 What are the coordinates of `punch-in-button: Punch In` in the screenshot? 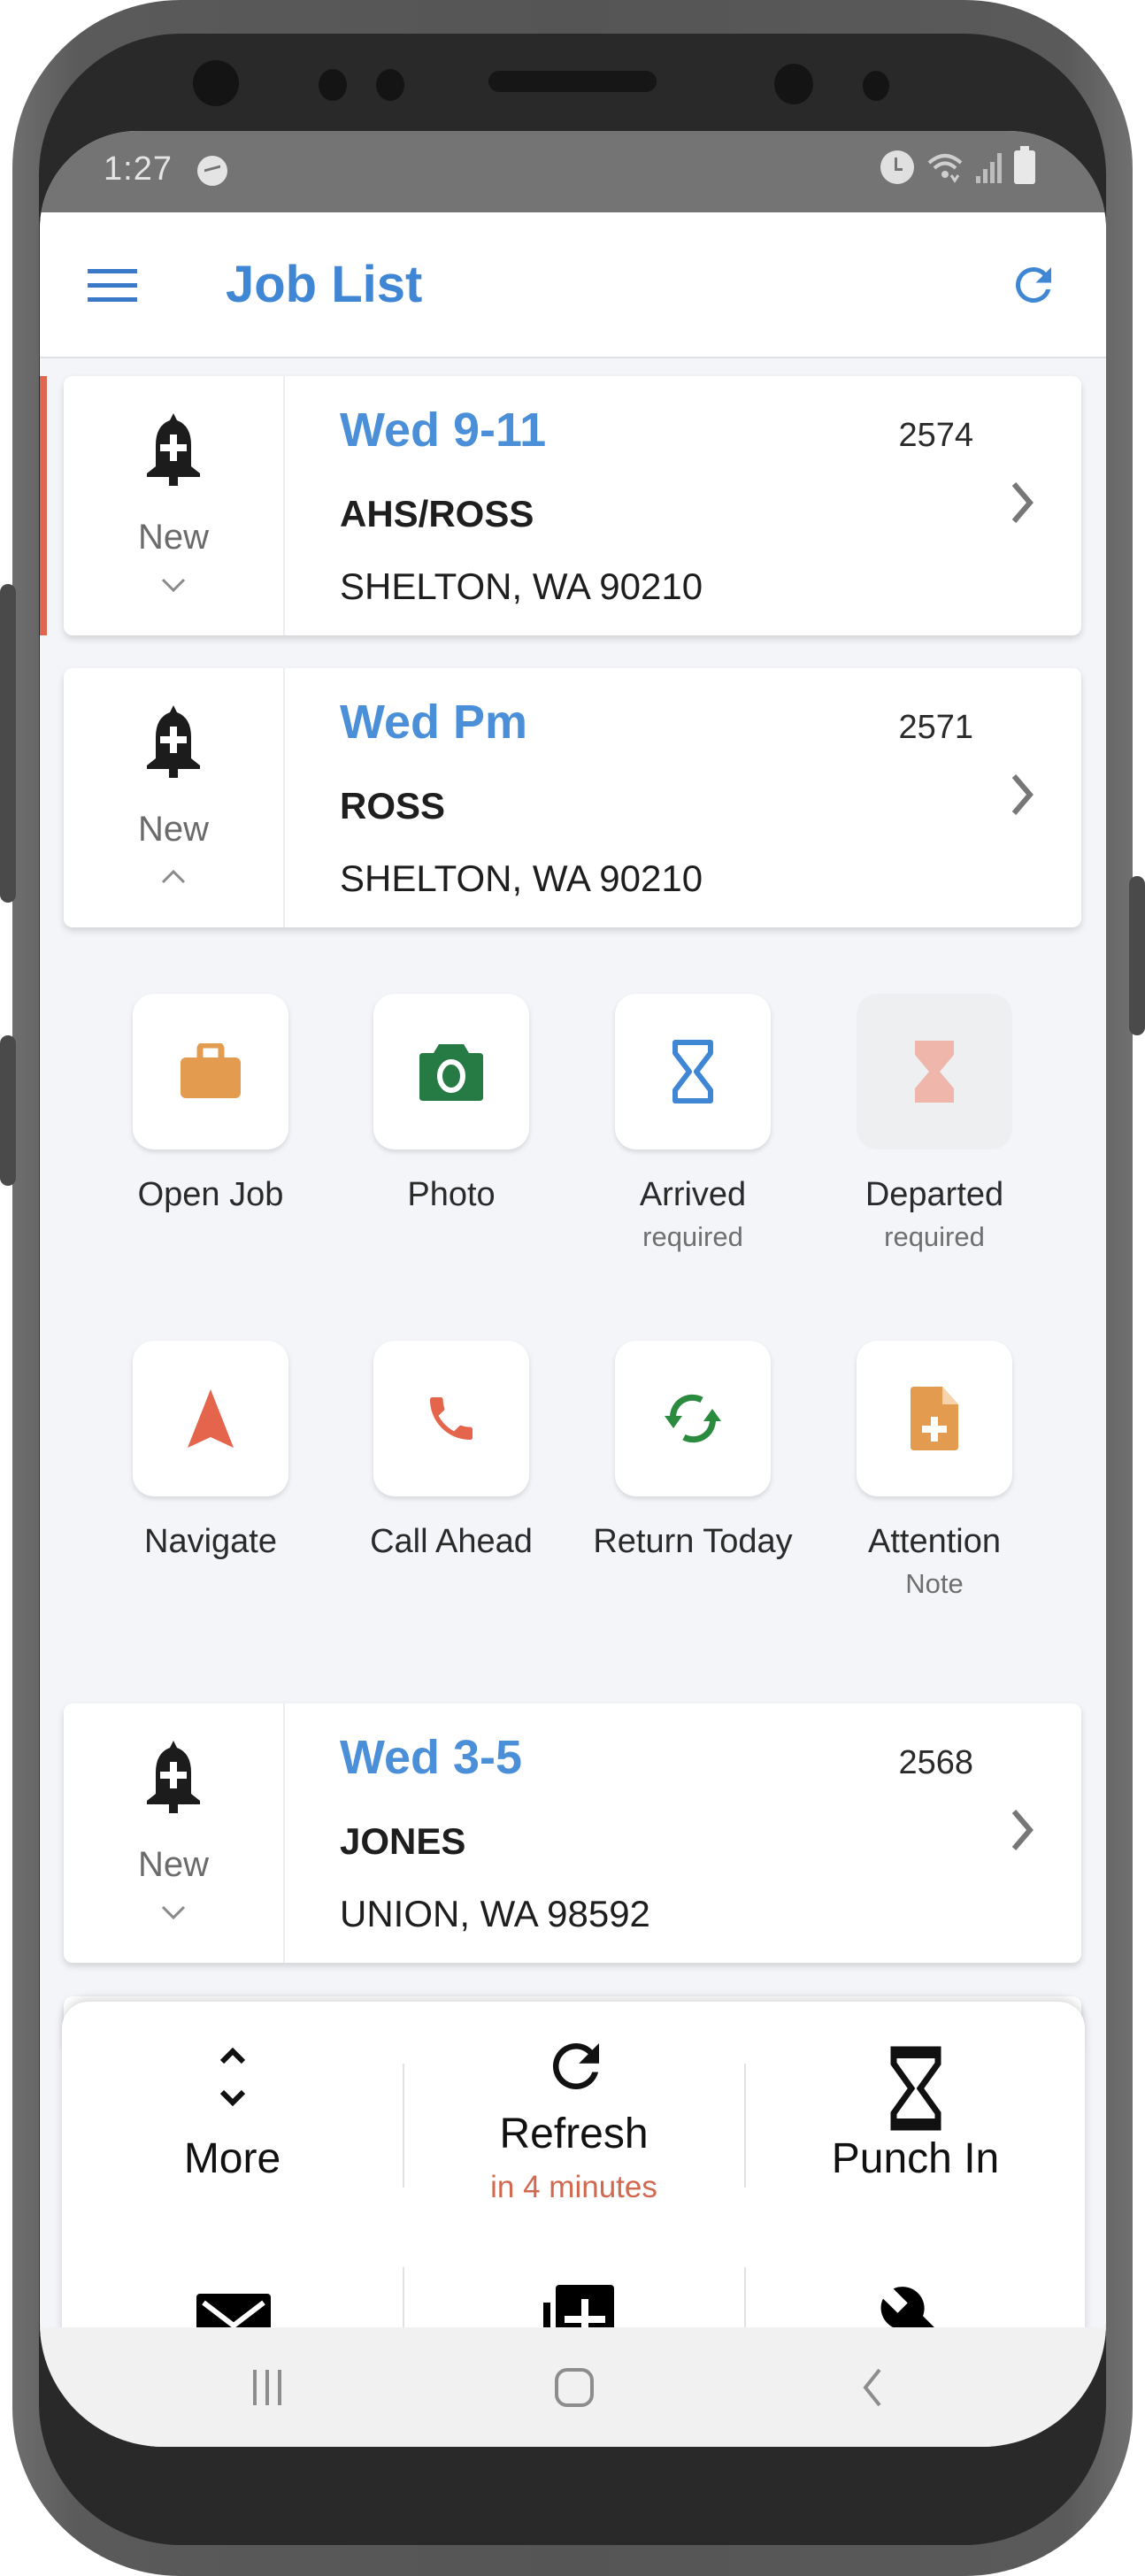 It's located at (916, 2117).